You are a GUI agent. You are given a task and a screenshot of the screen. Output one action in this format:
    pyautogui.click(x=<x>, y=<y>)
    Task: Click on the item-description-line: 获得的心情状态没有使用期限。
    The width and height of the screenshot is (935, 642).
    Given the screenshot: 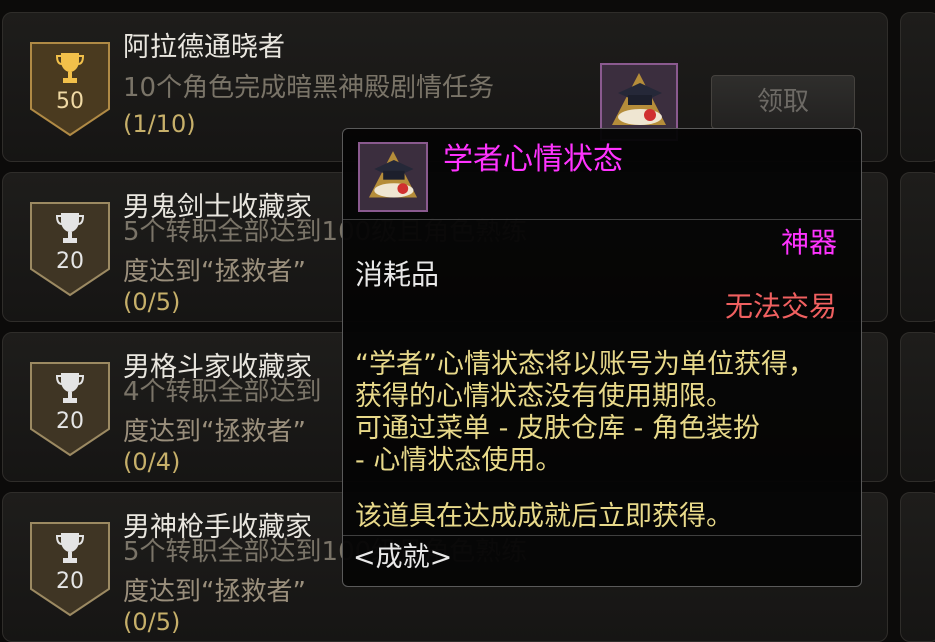 What is the action you would take?
    pyautogui.click(x=544, y=396)
    